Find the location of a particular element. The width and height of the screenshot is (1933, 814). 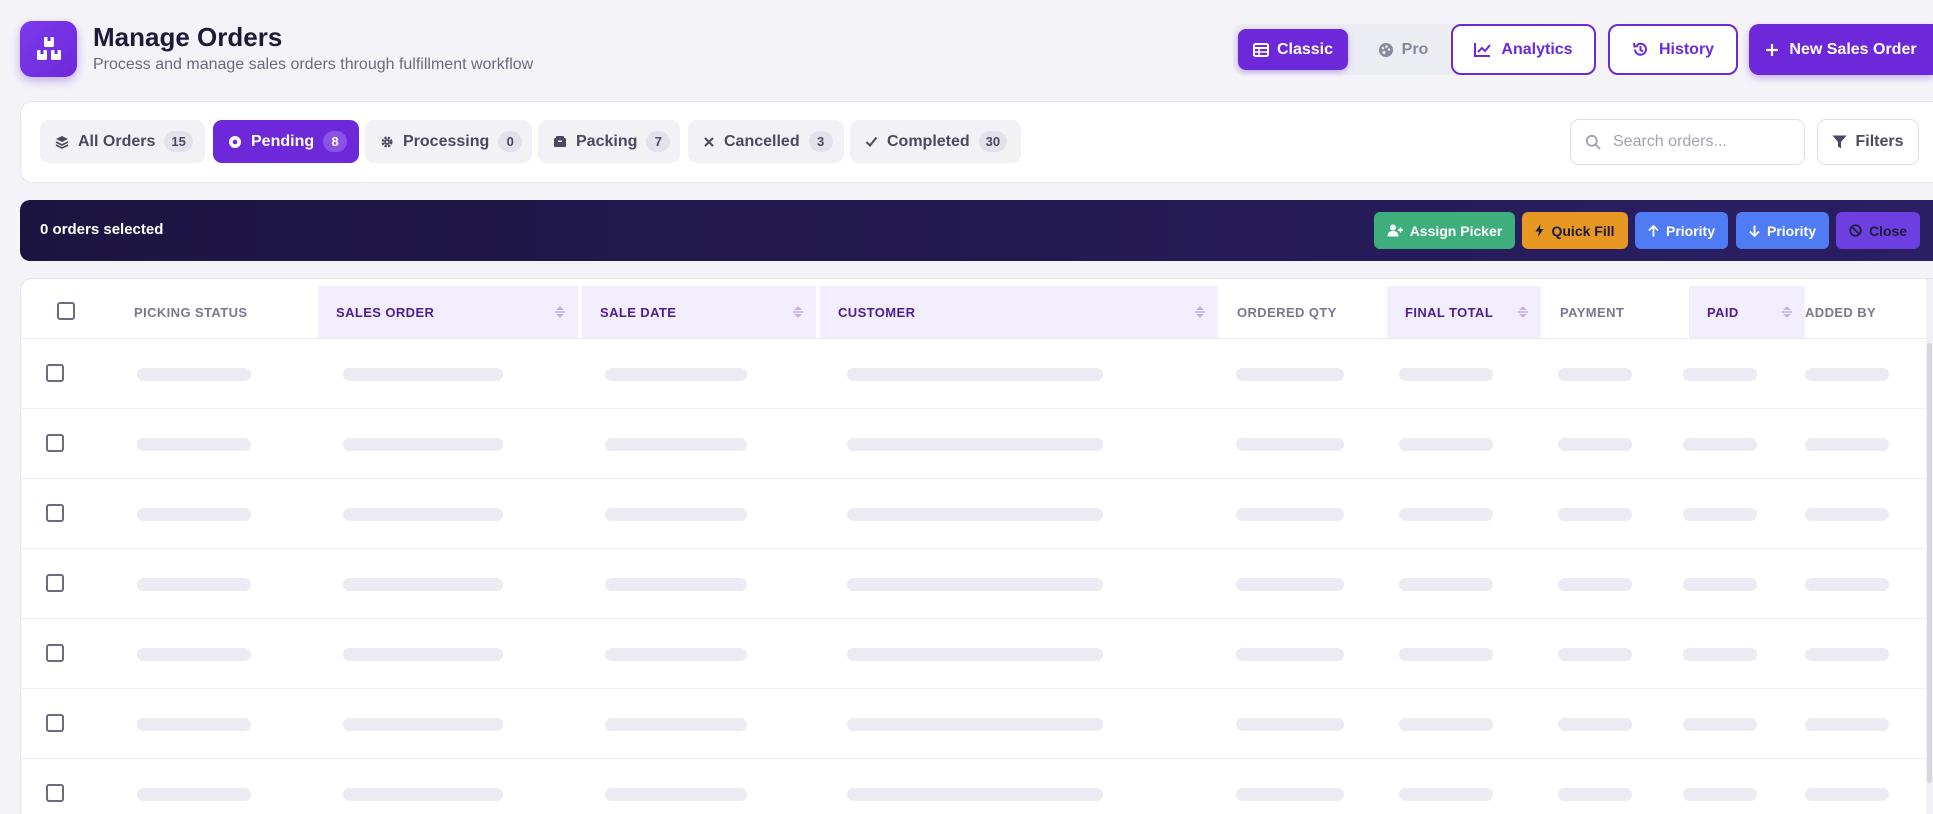

tab-pending: Pending 8 is located at coordinates (286, 141).